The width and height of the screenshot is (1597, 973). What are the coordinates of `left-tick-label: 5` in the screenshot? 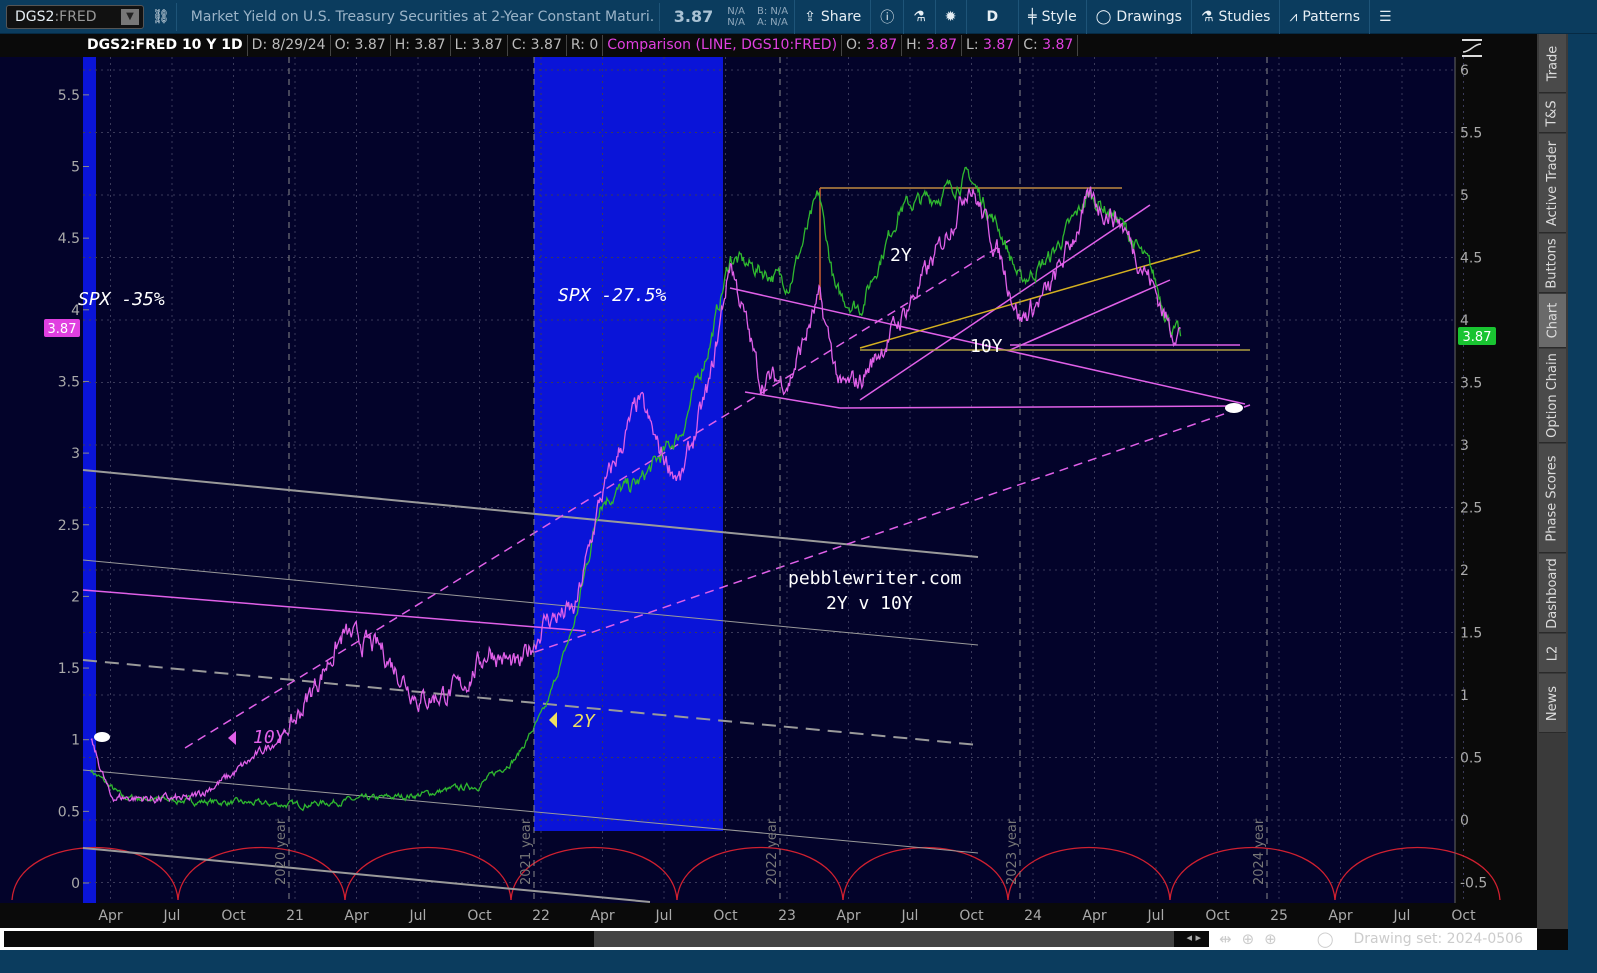 It's located at (75, 168).